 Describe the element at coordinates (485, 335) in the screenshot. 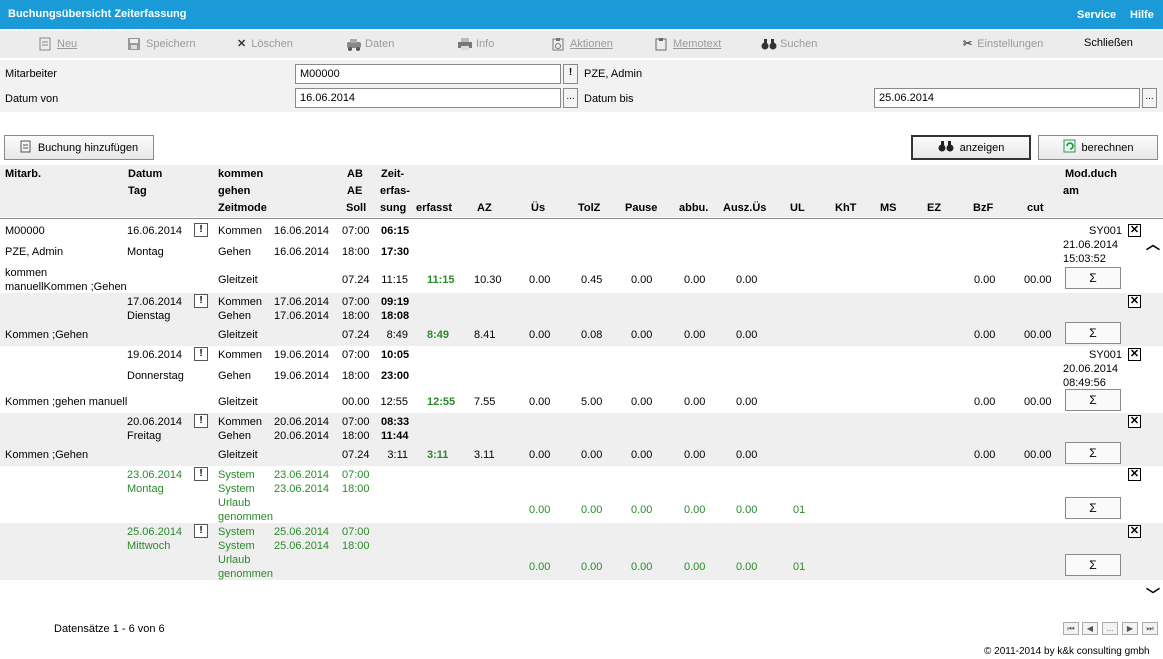

I see `az-value: 8.41` at that location.